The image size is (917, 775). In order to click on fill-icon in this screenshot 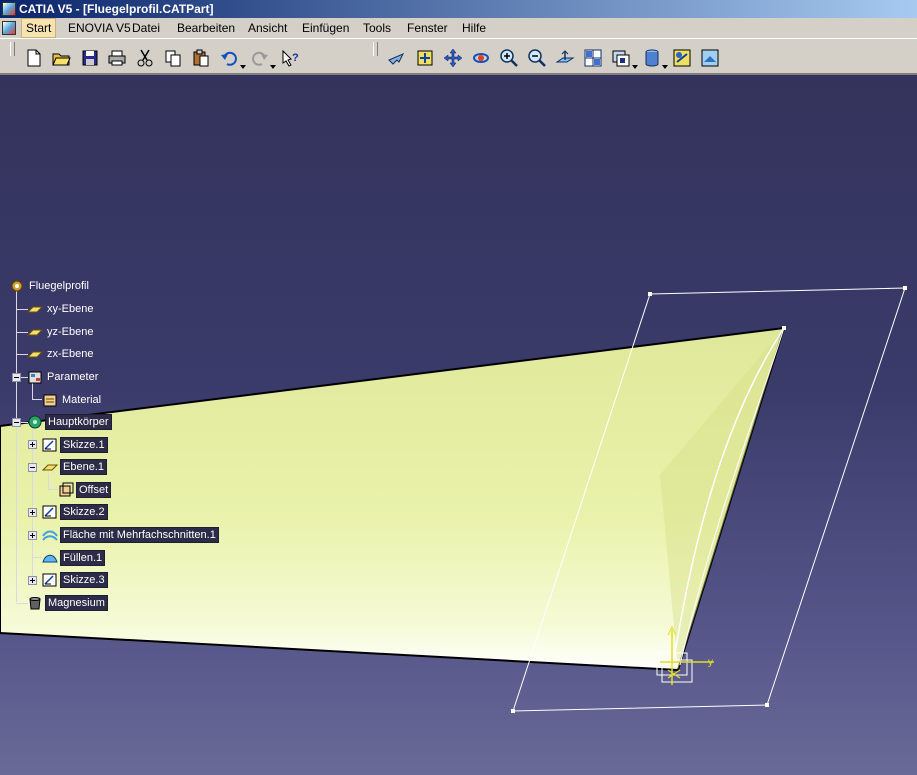, I will do `click(50, 558)`.